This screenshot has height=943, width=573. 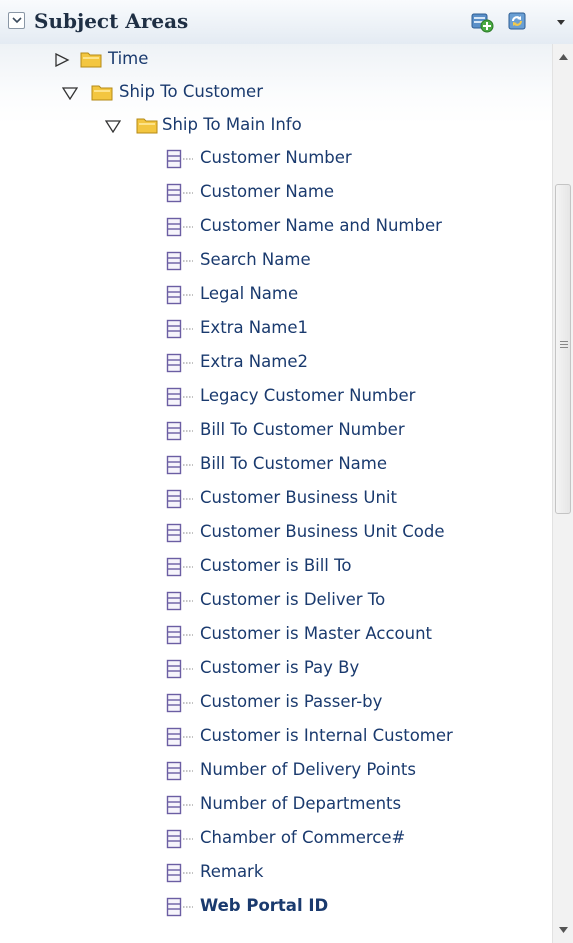 I want to click on tree-column-item: Bill To Customer Name, so click(x=276, y=466).